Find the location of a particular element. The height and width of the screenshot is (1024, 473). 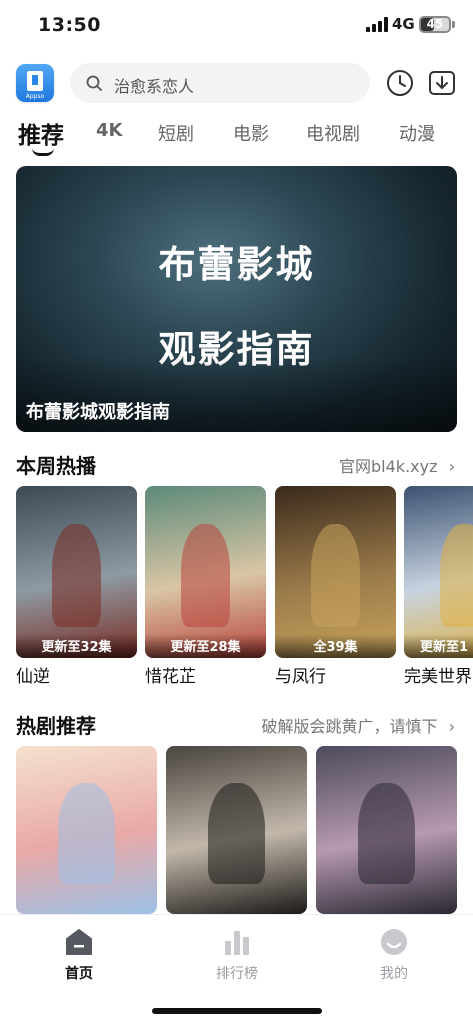

download-icon is located at coordinates (442, 83).